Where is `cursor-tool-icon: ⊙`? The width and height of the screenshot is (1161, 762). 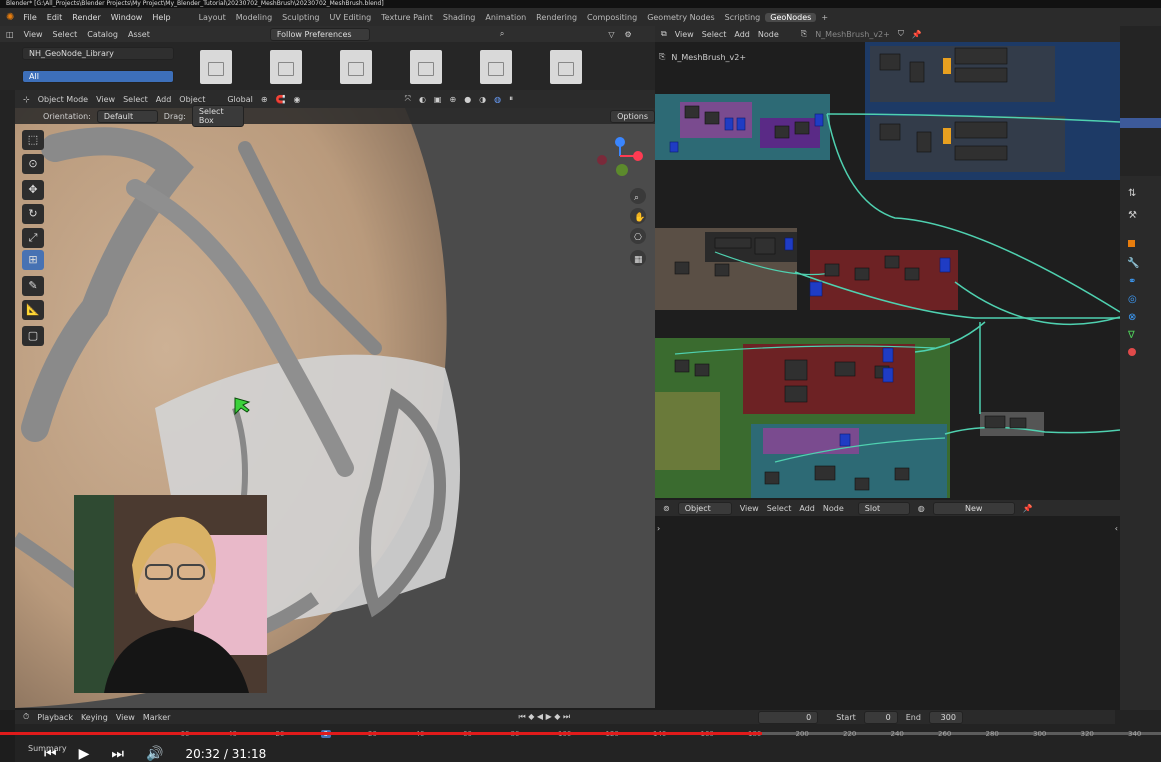 cursor-tool-icon: ⊙ is located at coordinates (33, 164).